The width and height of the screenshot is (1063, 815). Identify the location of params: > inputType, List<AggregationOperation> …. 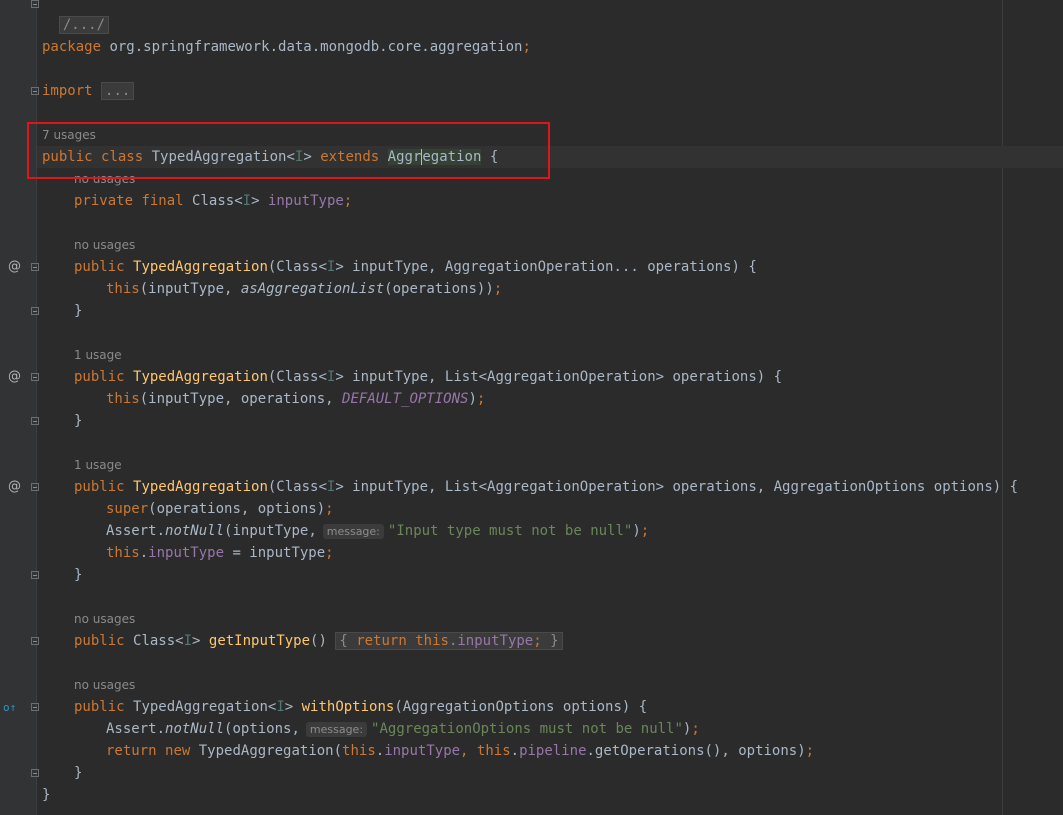
(677, 487).